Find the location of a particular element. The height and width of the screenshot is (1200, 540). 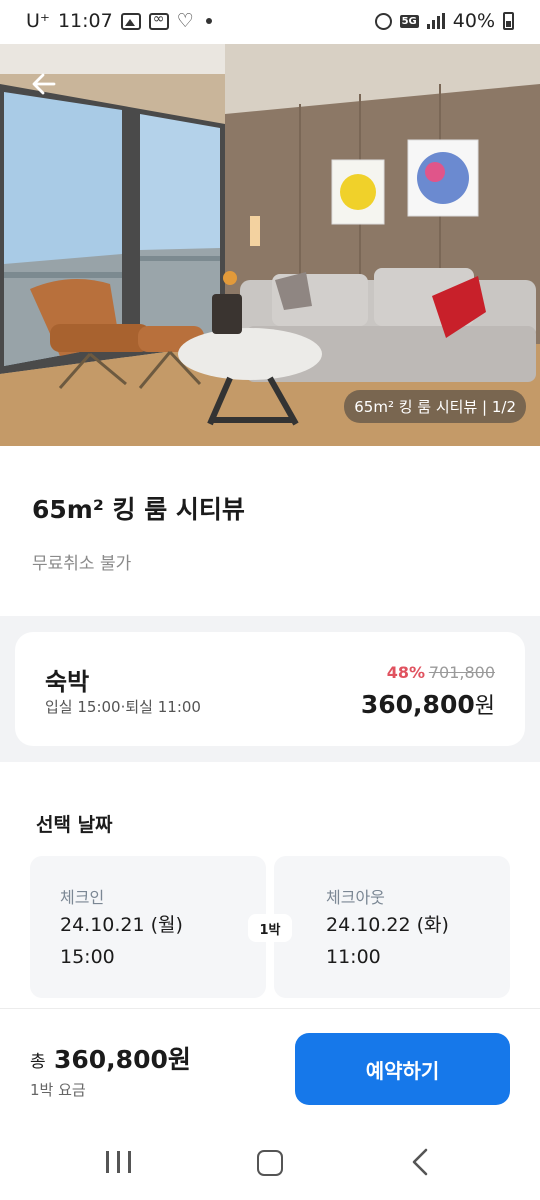

checkout-date: 24.10.22 (화) is located at coordinates (387, 925).